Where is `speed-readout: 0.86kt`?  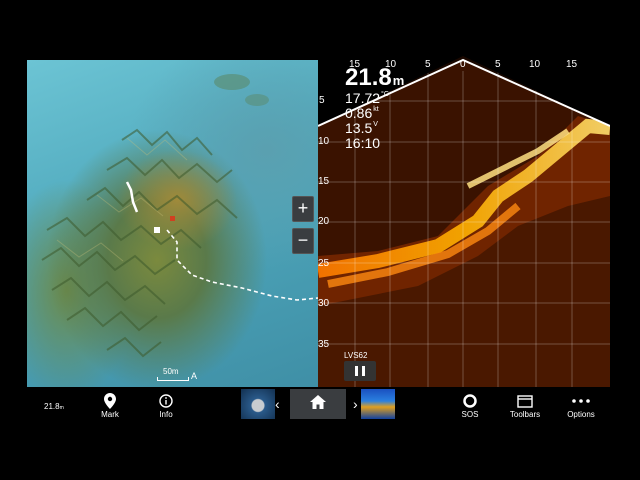 speed-readout: 0.86kt is located at coordinates (362, 113).